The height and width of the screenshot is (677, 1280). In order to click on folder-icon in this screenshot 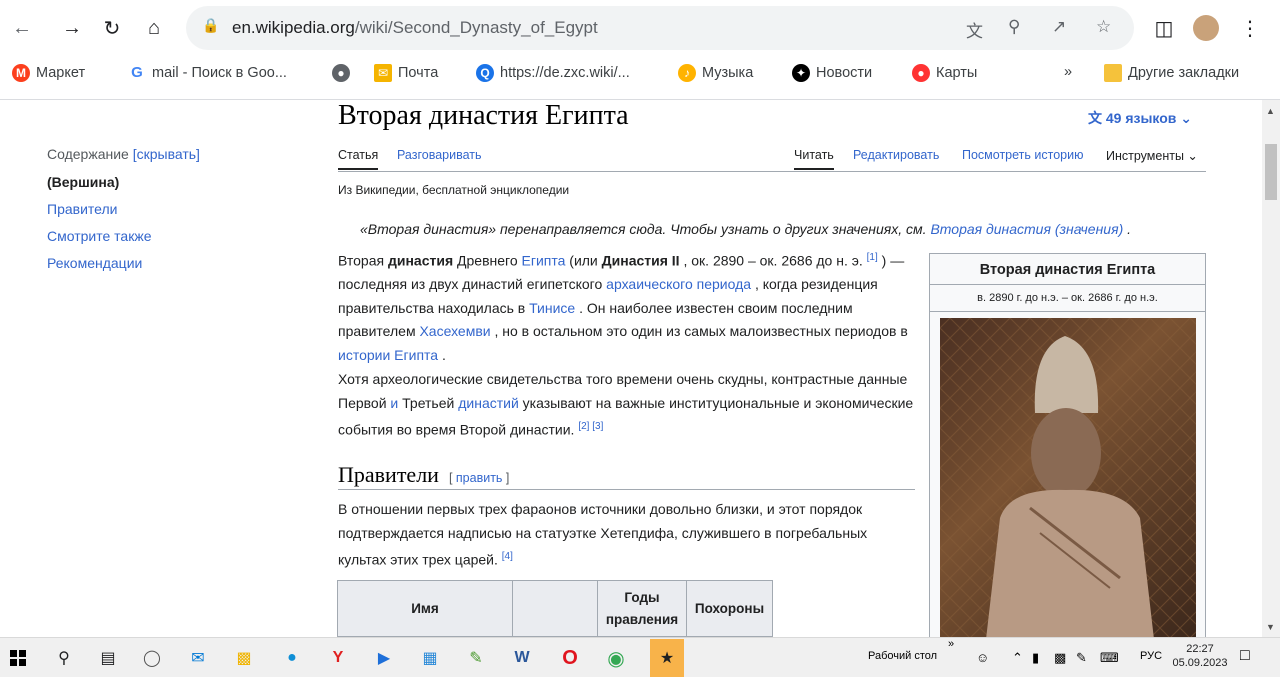, I will do `click(1113, 73)`.